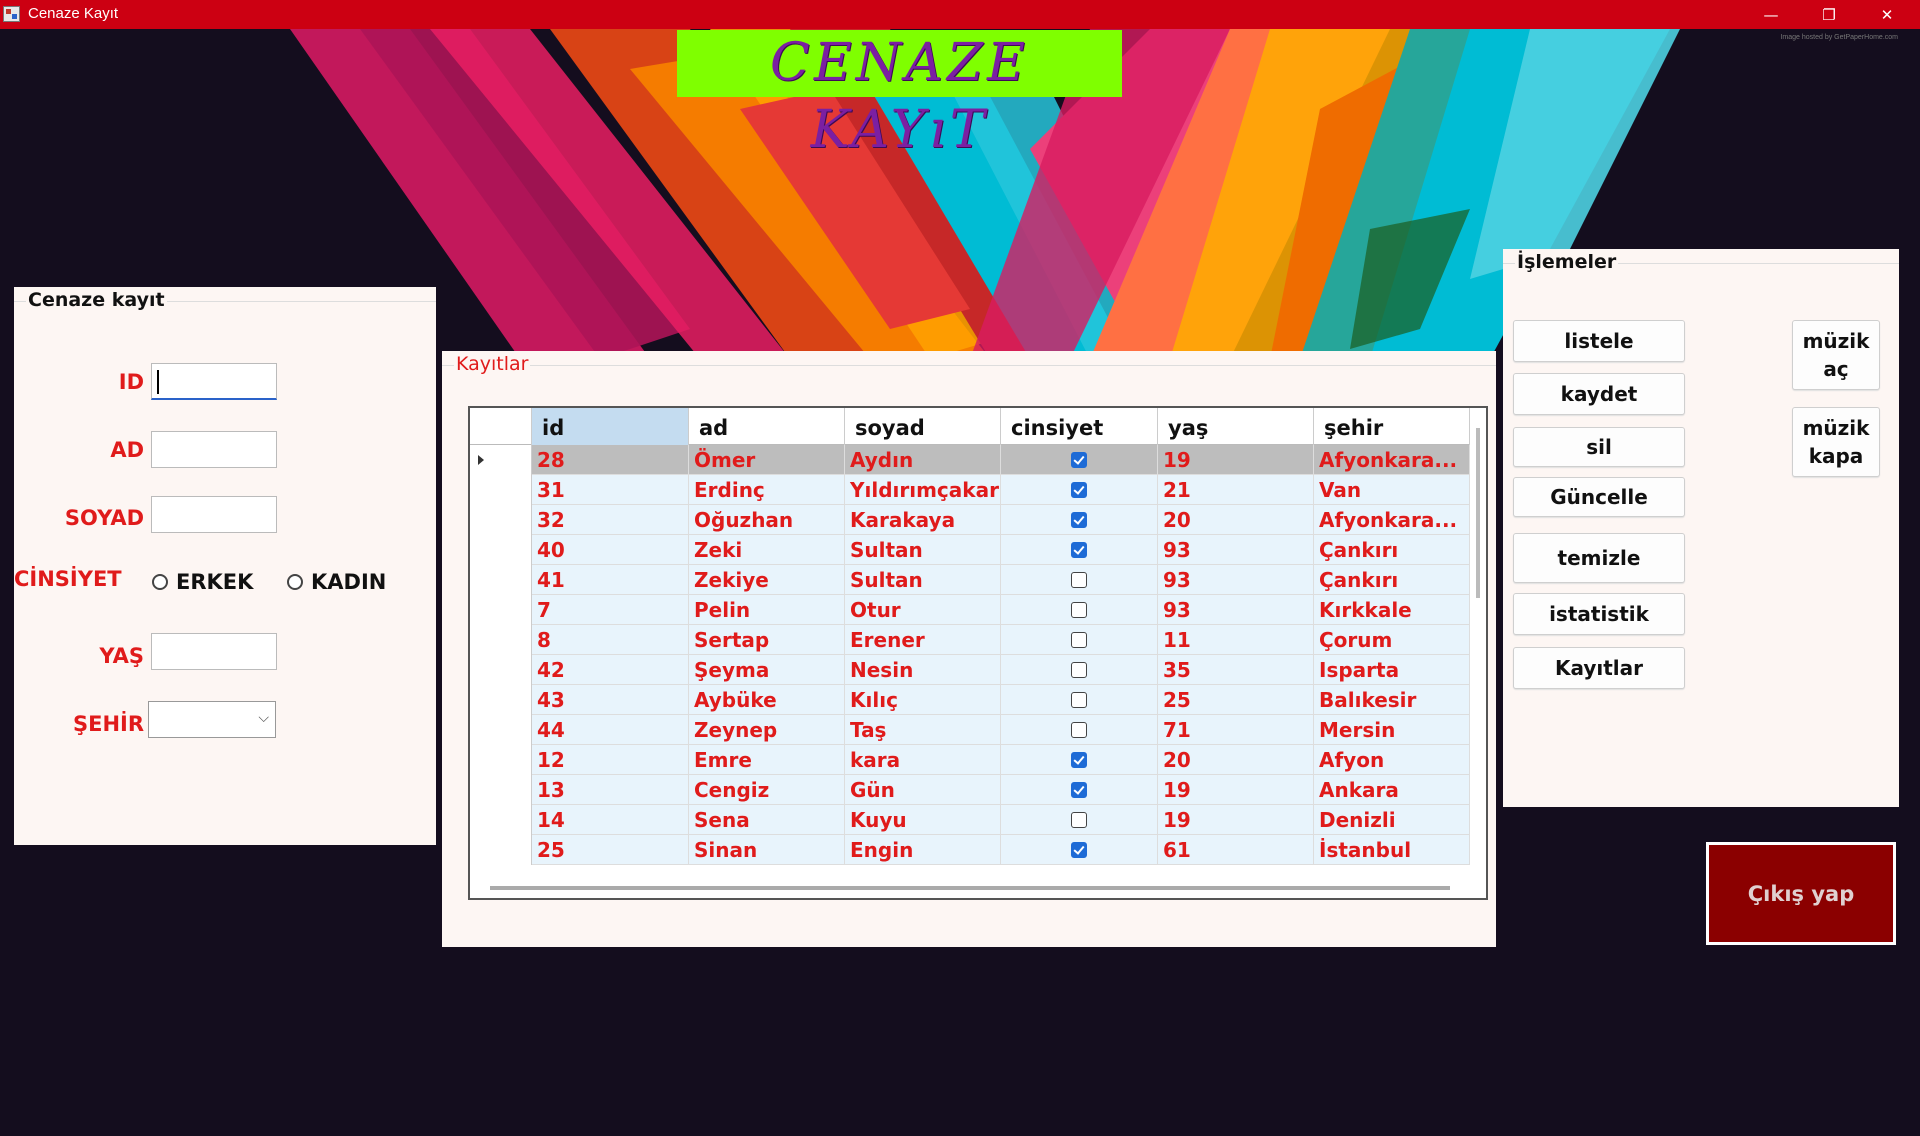 This screenshot has height=1136, width=1920. What do you see at coordinates (767, 640) in the screenshot?
I see `cell-ad: Sertap` at bounding box center [767, 640].